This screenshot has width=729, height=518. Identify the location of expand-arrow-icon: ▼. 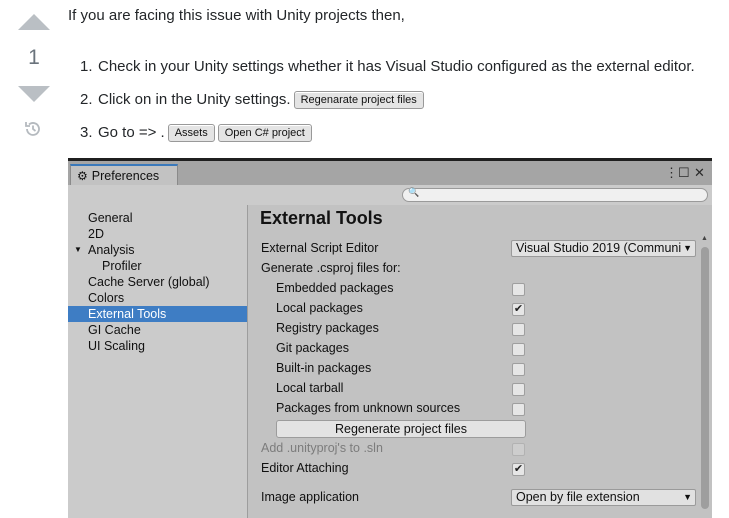
(78, 250).